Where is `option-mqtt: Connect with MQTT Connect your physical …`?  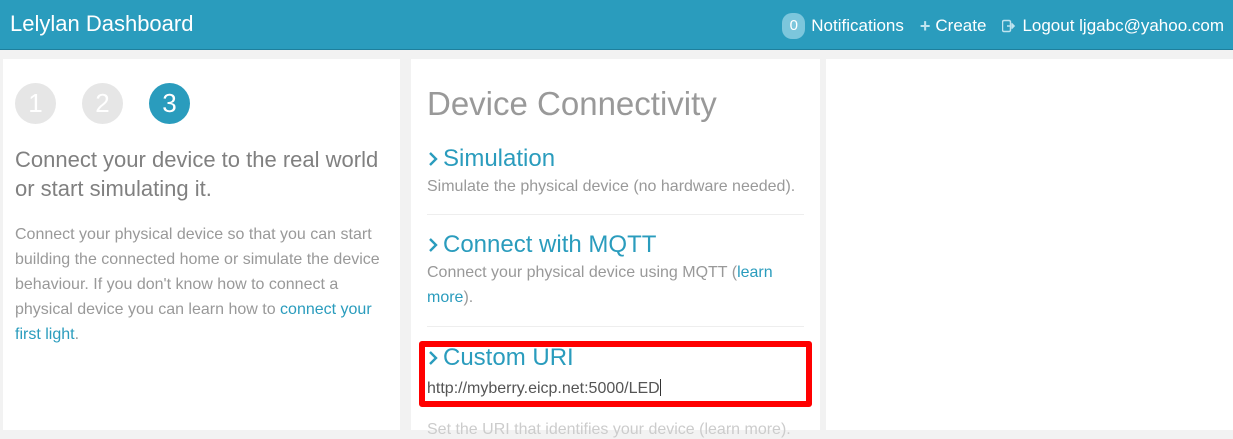 option-mqtt: Connect with MQTT Connect your physical … is located at coordinates (615, 270).